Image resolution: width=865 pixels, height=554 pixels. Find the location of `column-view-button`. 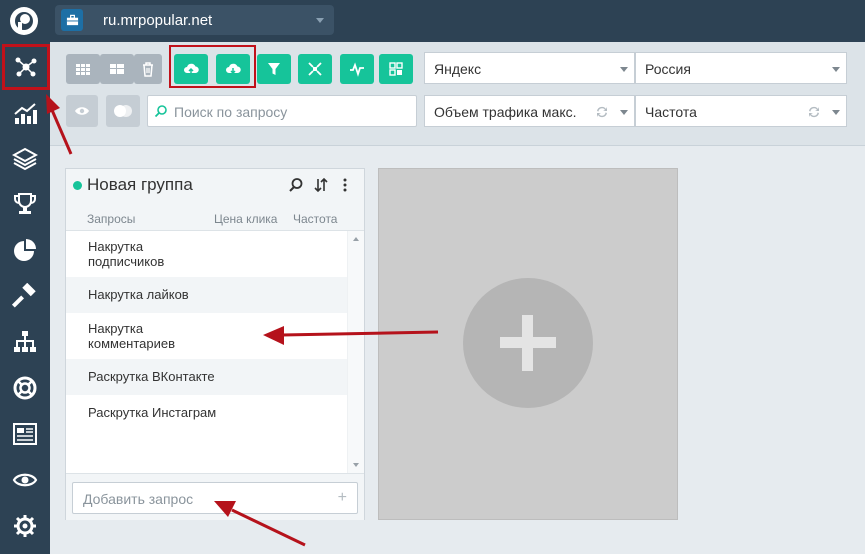

column-view-button is located at coordinates (117, 69).